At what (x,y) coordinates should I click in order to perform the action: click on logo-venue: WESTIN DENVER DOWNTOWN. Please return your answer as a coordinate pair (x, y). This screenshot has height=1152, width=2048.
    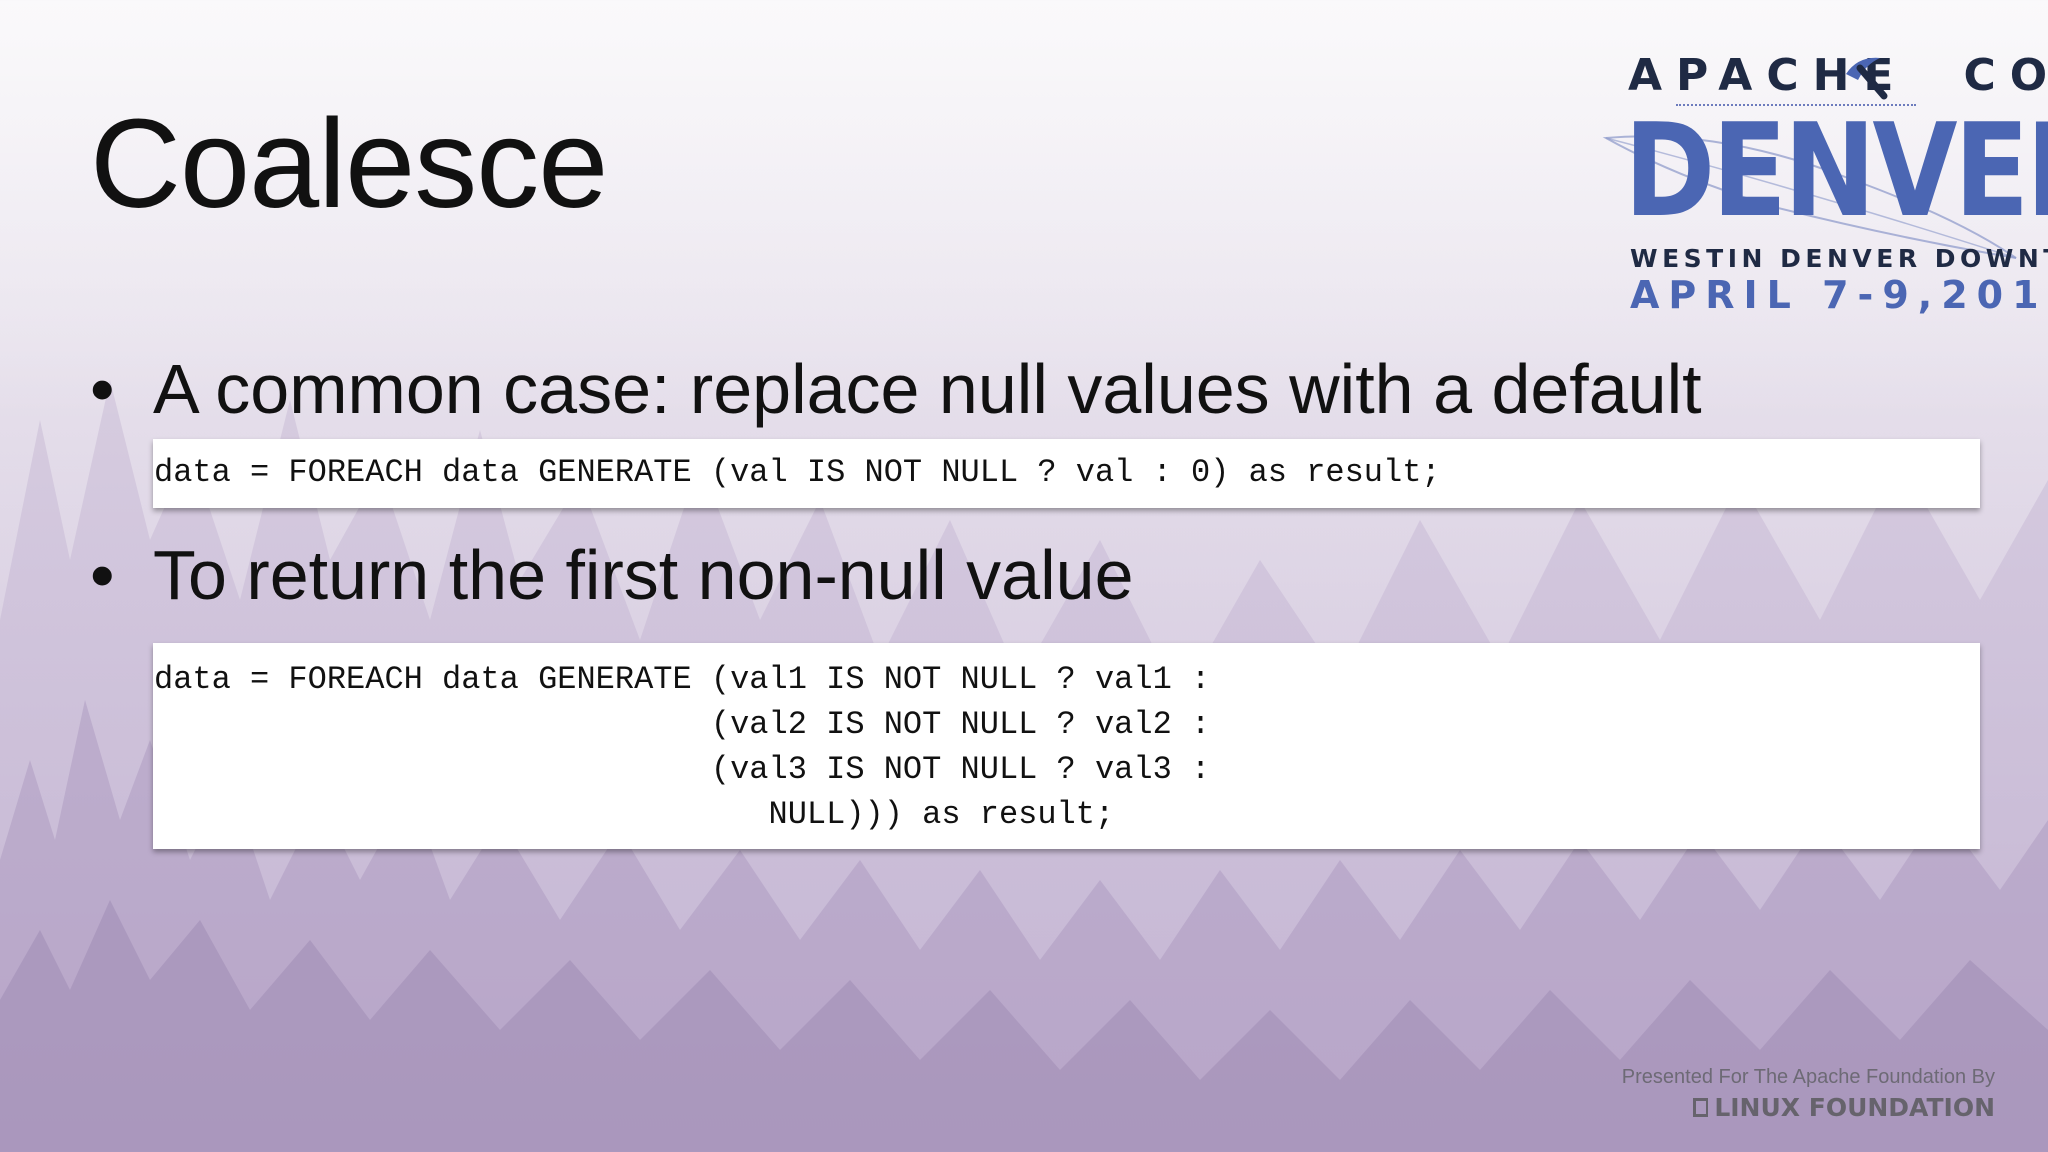
    Looking at the image, I should click on (1839, 258).